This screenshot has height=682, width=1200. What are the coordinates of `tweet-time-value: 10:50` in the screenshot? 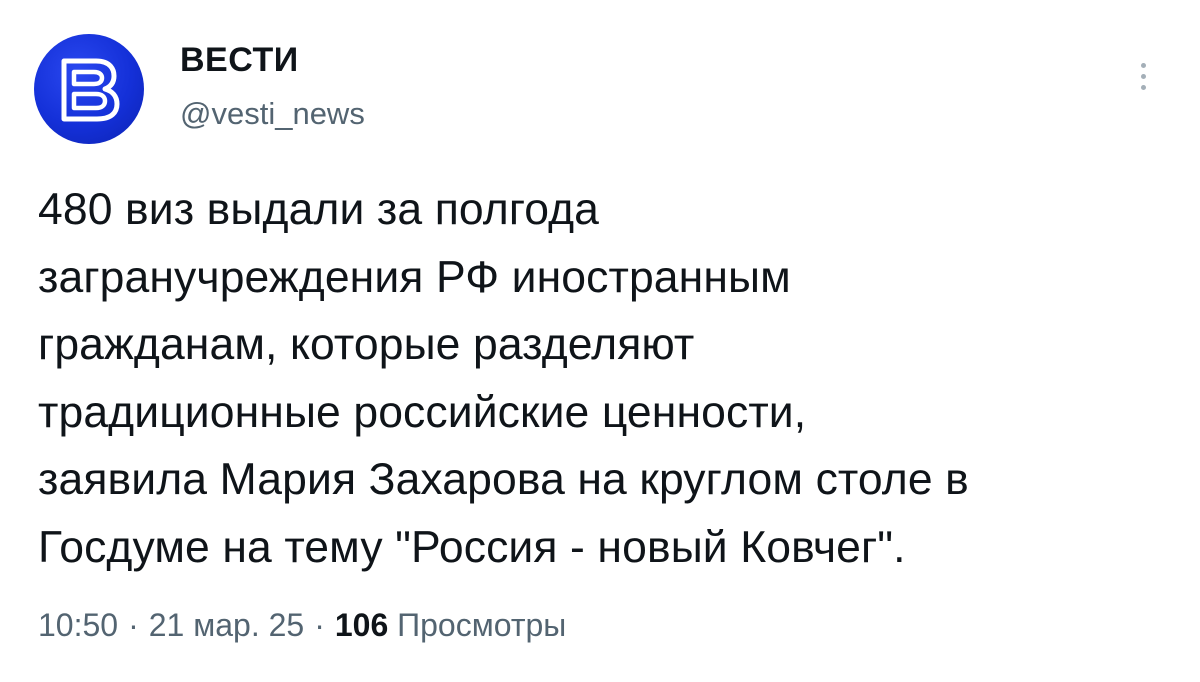 It's located at (78, 625).